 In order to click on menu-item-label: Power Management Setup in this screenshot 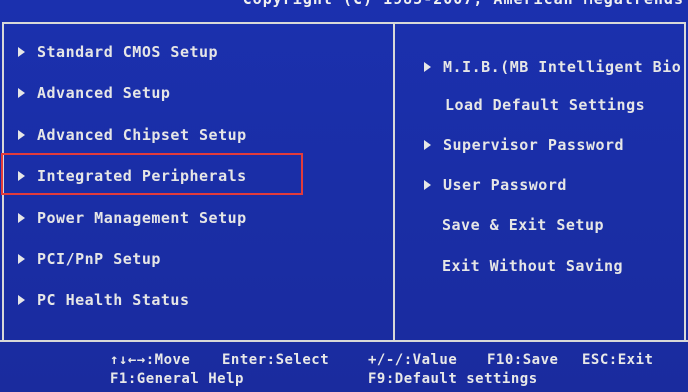, I will do `click(142, 218)`.